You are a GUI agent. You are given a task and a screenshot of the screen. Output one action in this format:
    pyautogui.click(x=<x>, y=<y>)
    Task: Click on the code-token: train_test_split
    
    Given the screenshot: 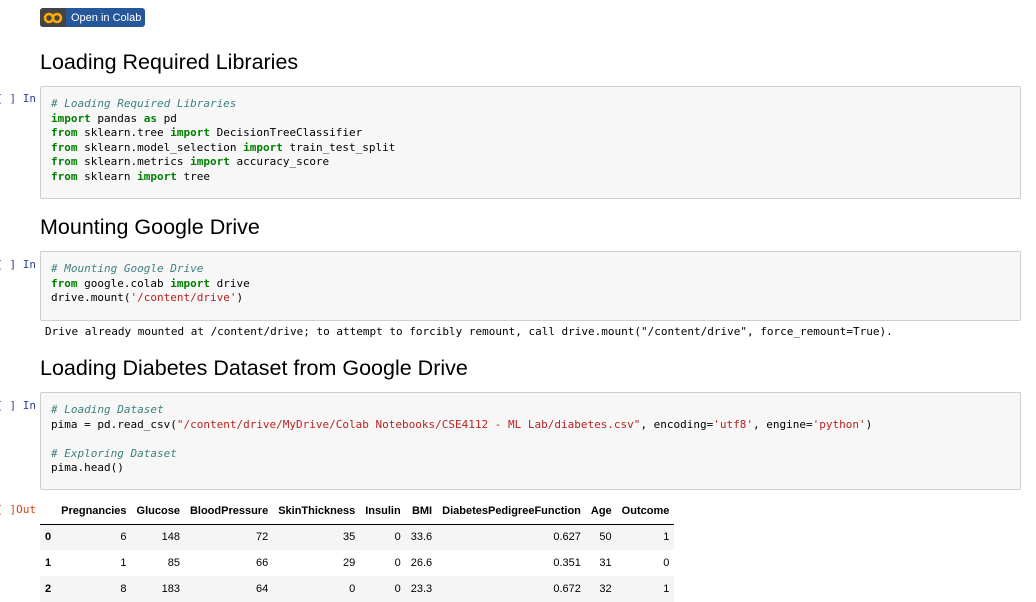 What is the action you would take?
    pyautogui.click(x=339, y=147)
    